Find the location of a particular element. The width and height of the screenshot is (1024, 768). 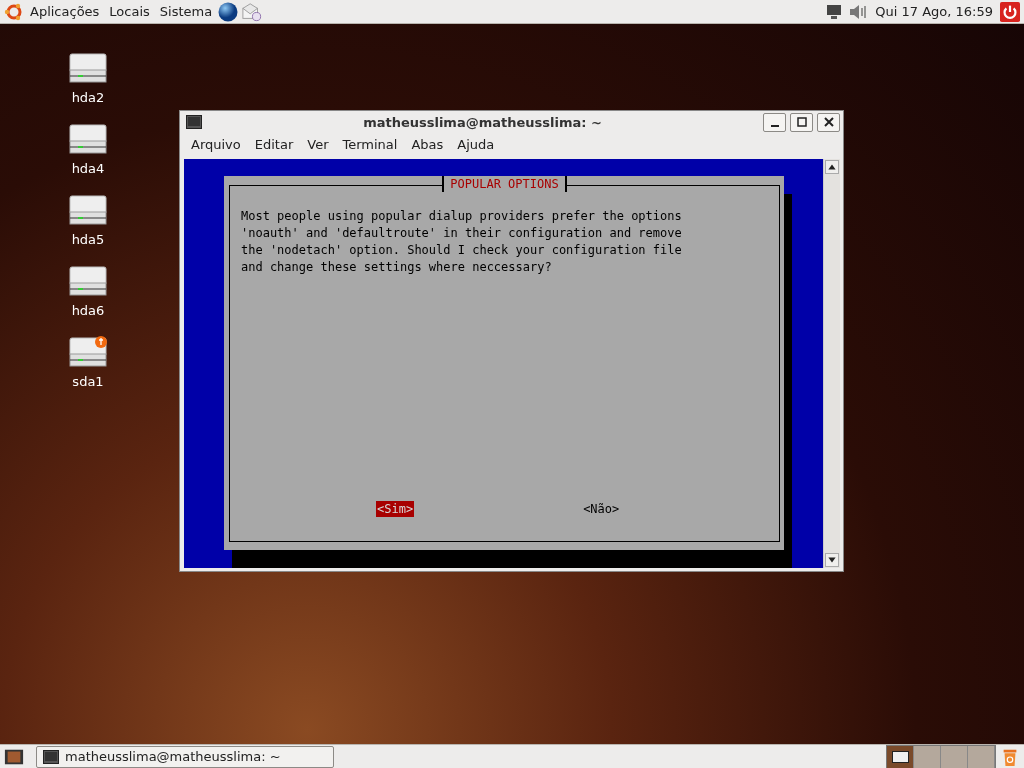

usb-drive-icon is located at coordinates (88, 352).